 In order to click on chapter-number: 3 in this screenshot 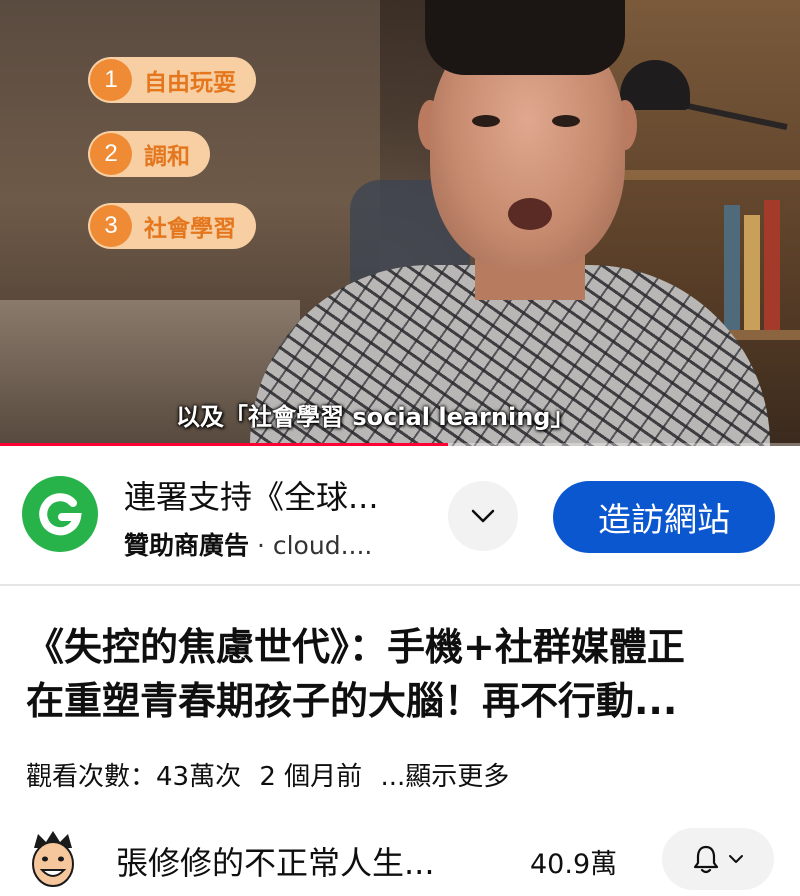, I will do `click(111, 226)`.